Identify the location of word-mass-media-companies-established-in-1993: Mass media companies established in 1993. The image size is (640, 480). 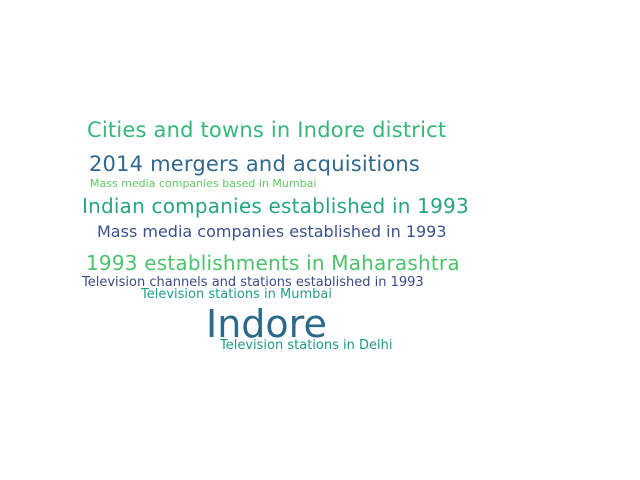
(272, 231).